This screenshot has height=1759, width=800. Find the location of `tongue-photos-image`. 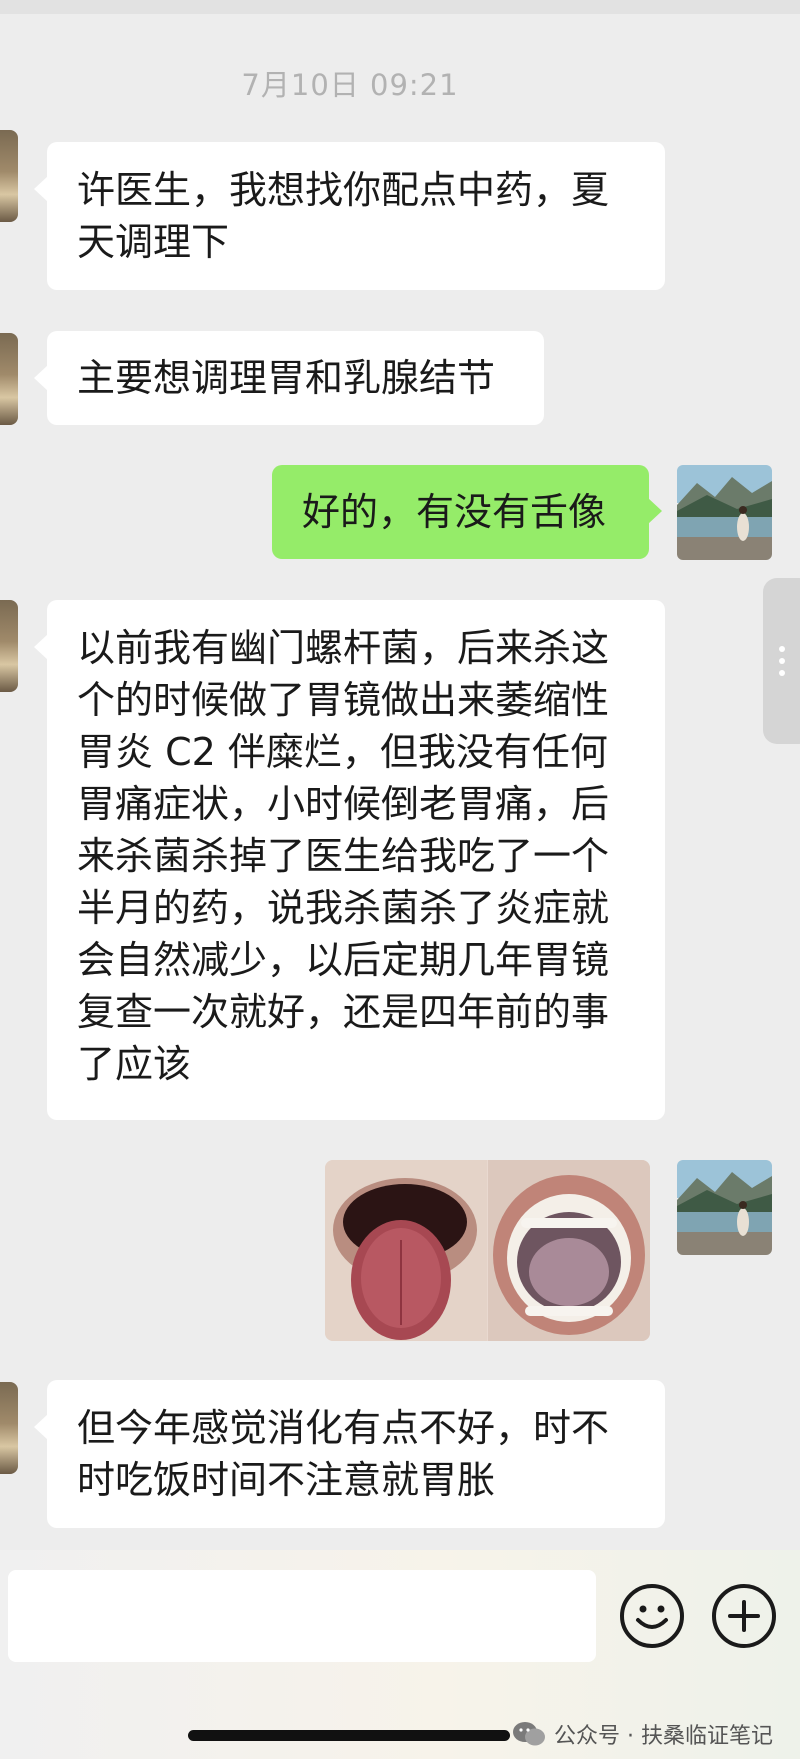

tongue-photos-image is located at coordinates (487, 1250).